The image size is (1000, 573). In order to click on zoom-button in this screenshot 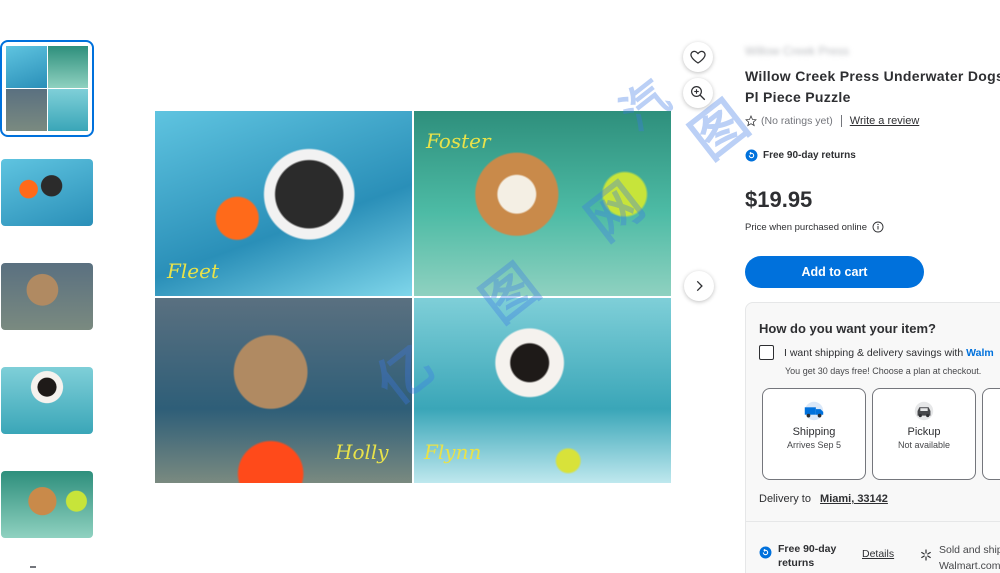, I will do `click(698, 93)`.